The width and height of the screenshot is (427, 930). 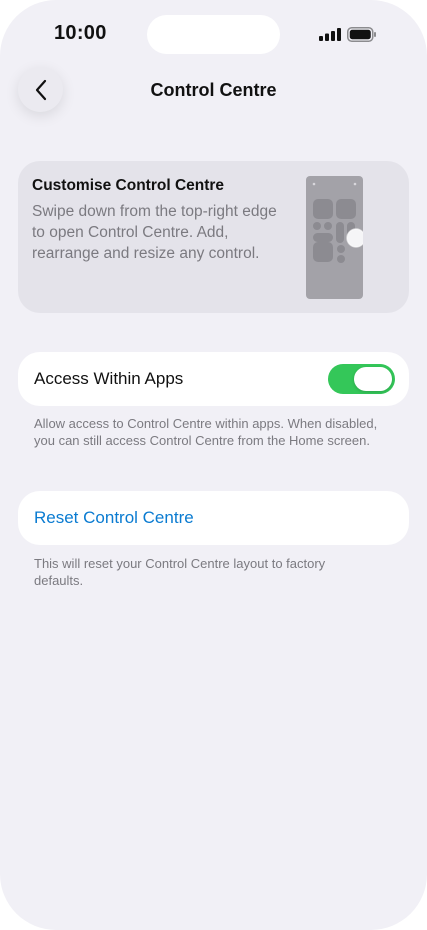 I want to click on access-within-apps-toggle, so click(x=361, y=379).